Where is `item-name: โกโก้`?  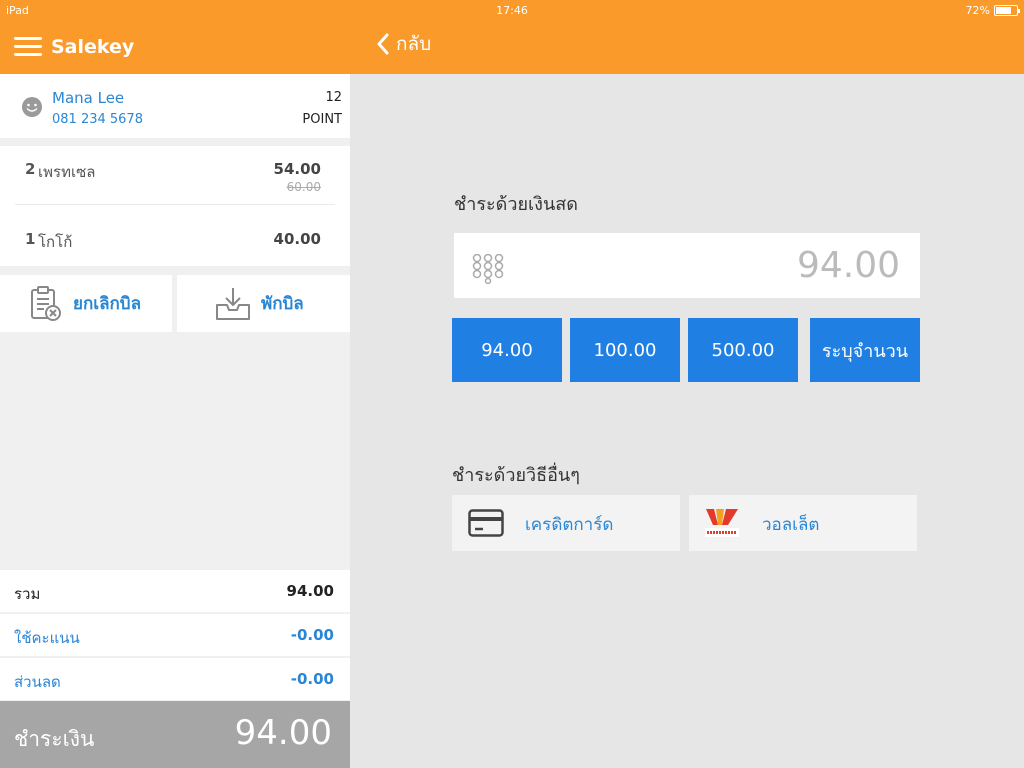
item-name: โกโก้ is located at coordinates (55, 242).